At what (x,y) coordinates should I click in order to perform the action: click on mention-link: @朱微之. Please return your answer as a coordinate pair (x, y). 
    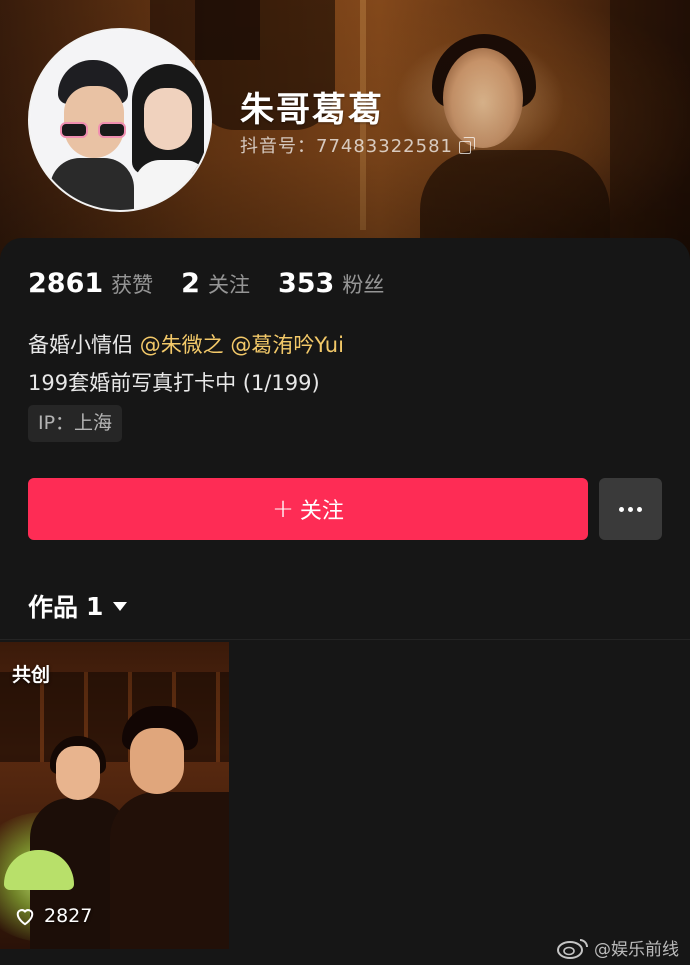
    Looking at the image, I should click on (182, 345).